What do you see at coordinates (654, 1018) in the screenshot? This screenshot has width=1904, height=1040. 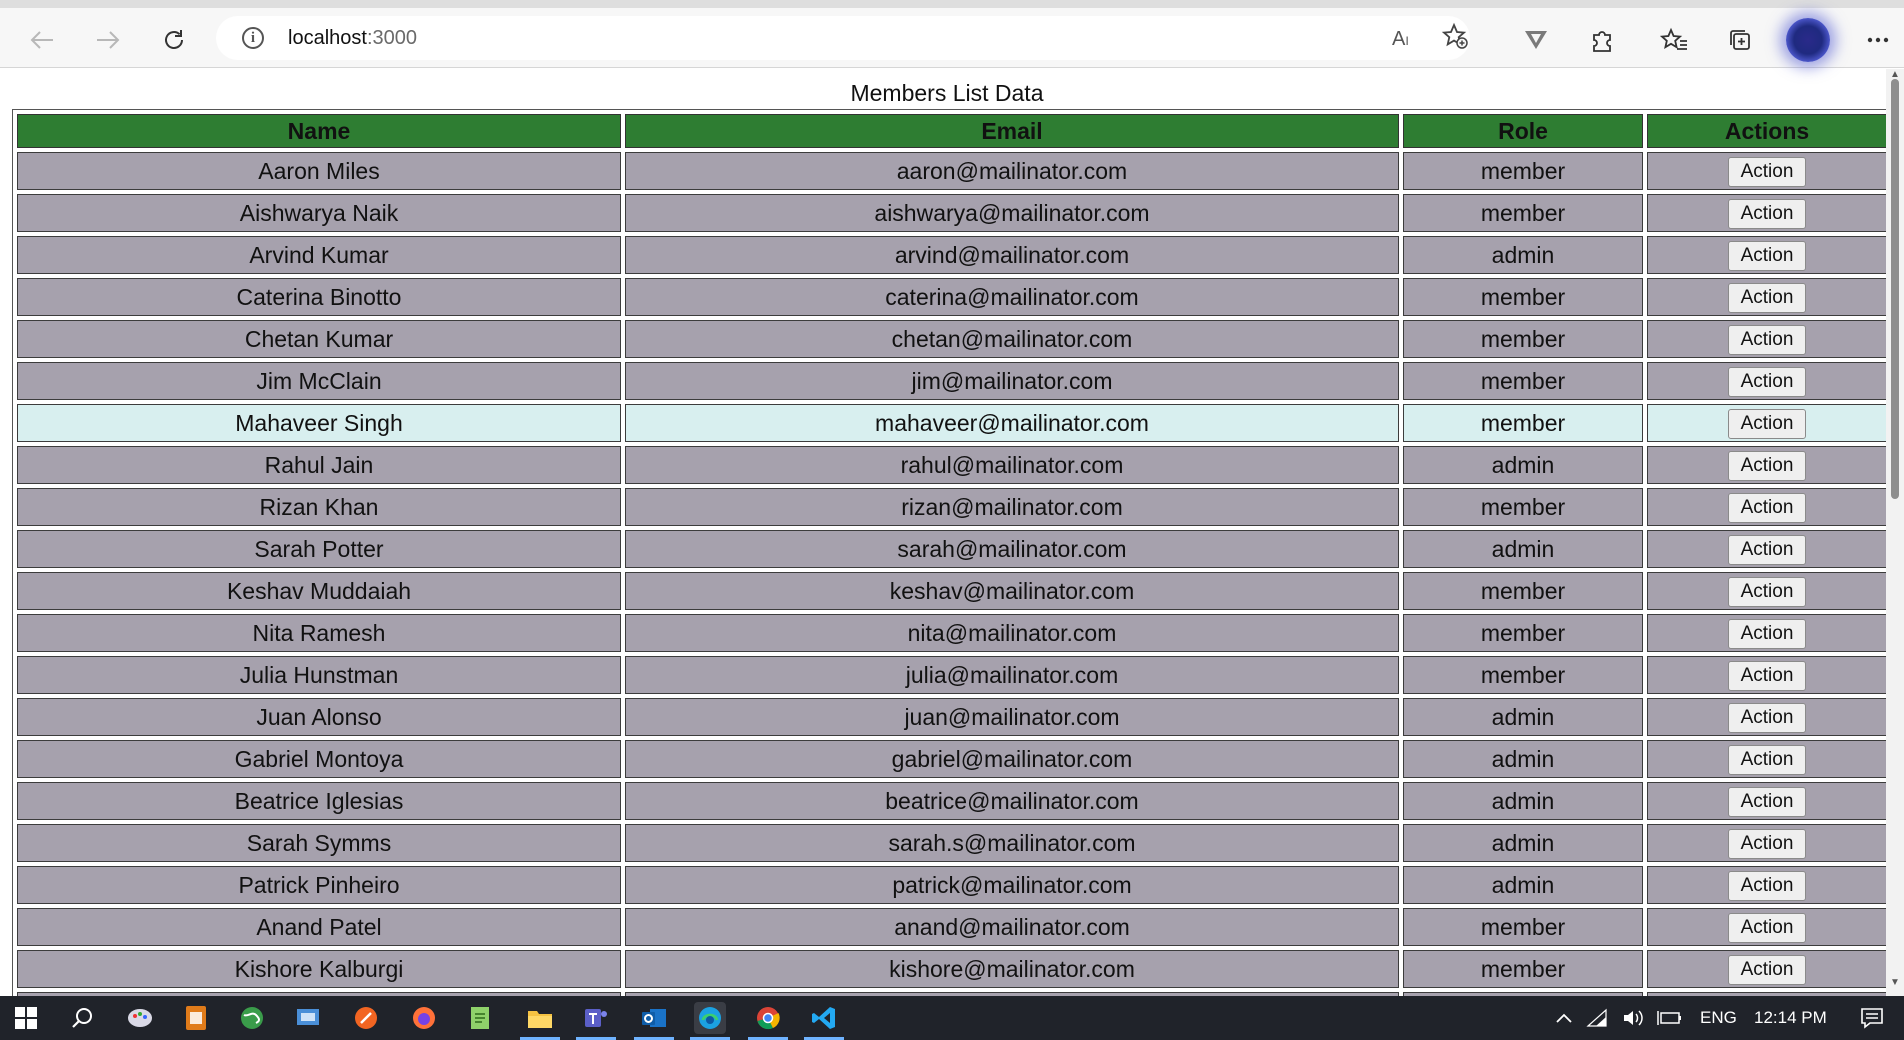 I see `outlook-icon` at bounding box center [654, 1018].